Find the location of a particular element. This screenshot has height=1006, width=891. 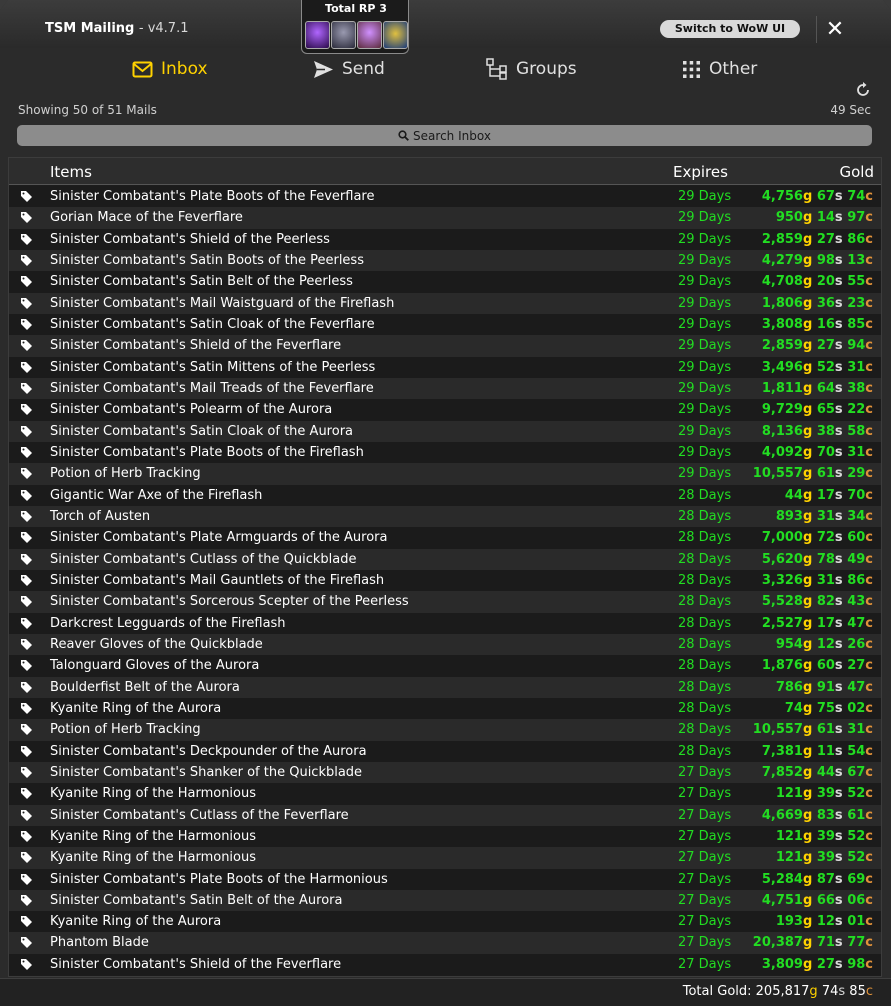

column-header-expires: Expires is located at coordinates (700, 172).